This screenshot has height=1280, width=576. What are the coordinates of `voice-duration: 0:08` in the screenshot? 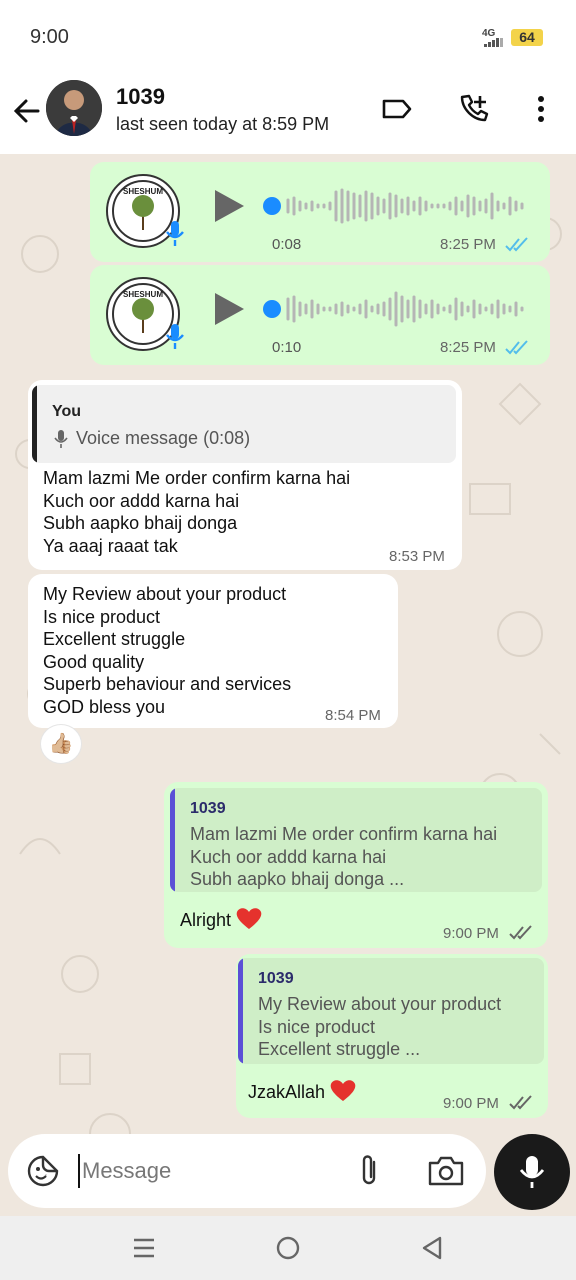 It's located at (287, 244).